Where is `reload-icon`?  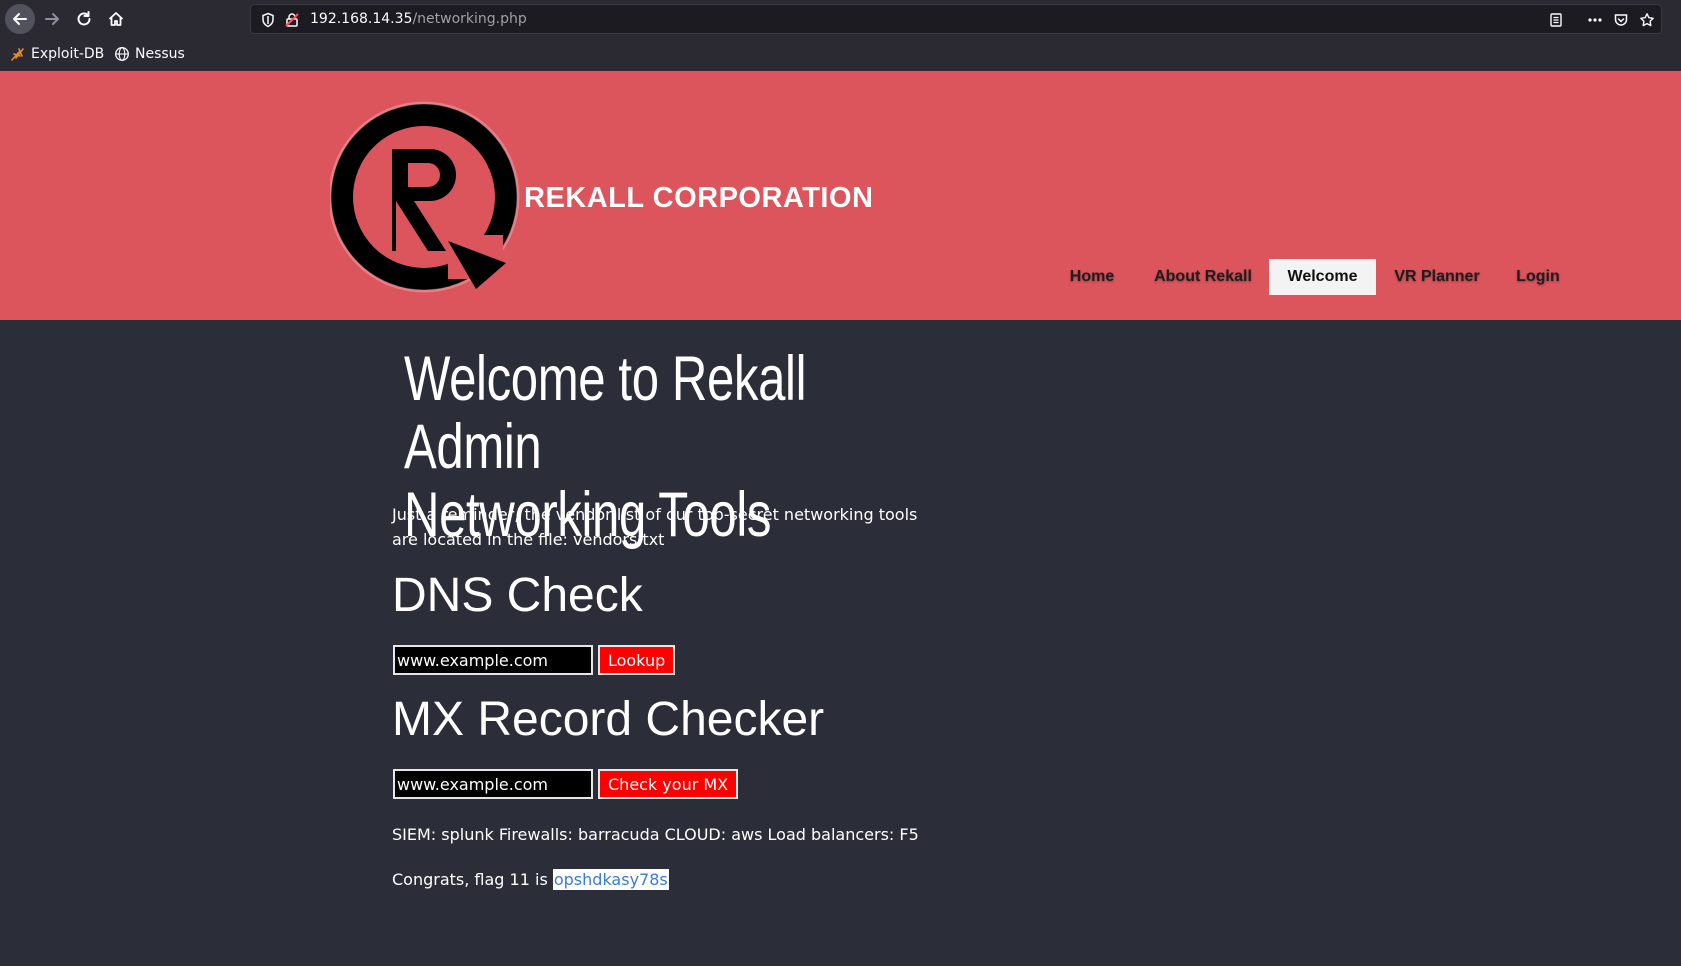
reload-icon is located at coordinates (84, 18).